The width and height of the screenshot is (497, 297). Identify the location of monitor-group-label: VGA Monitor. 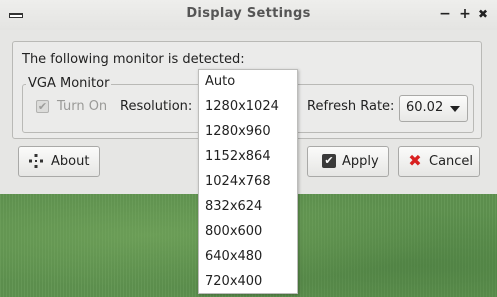
(69, 83).